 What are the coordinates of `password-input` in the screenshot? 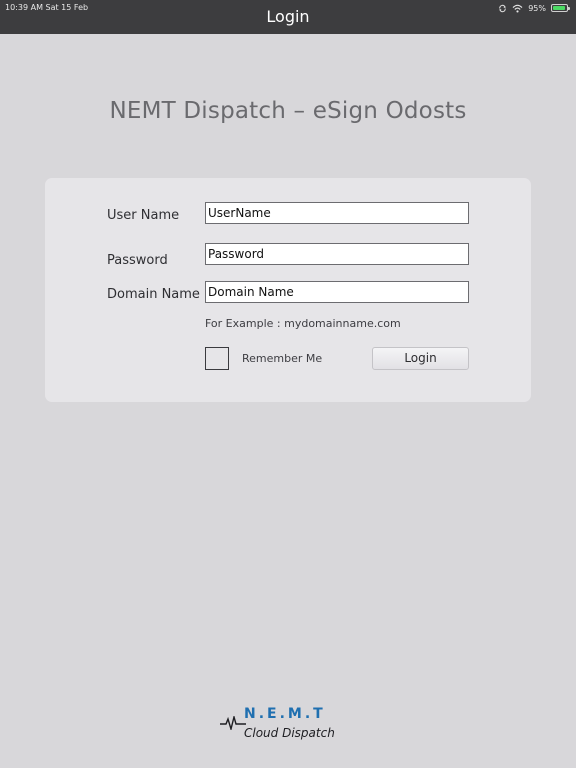 It's located at (337, 254).